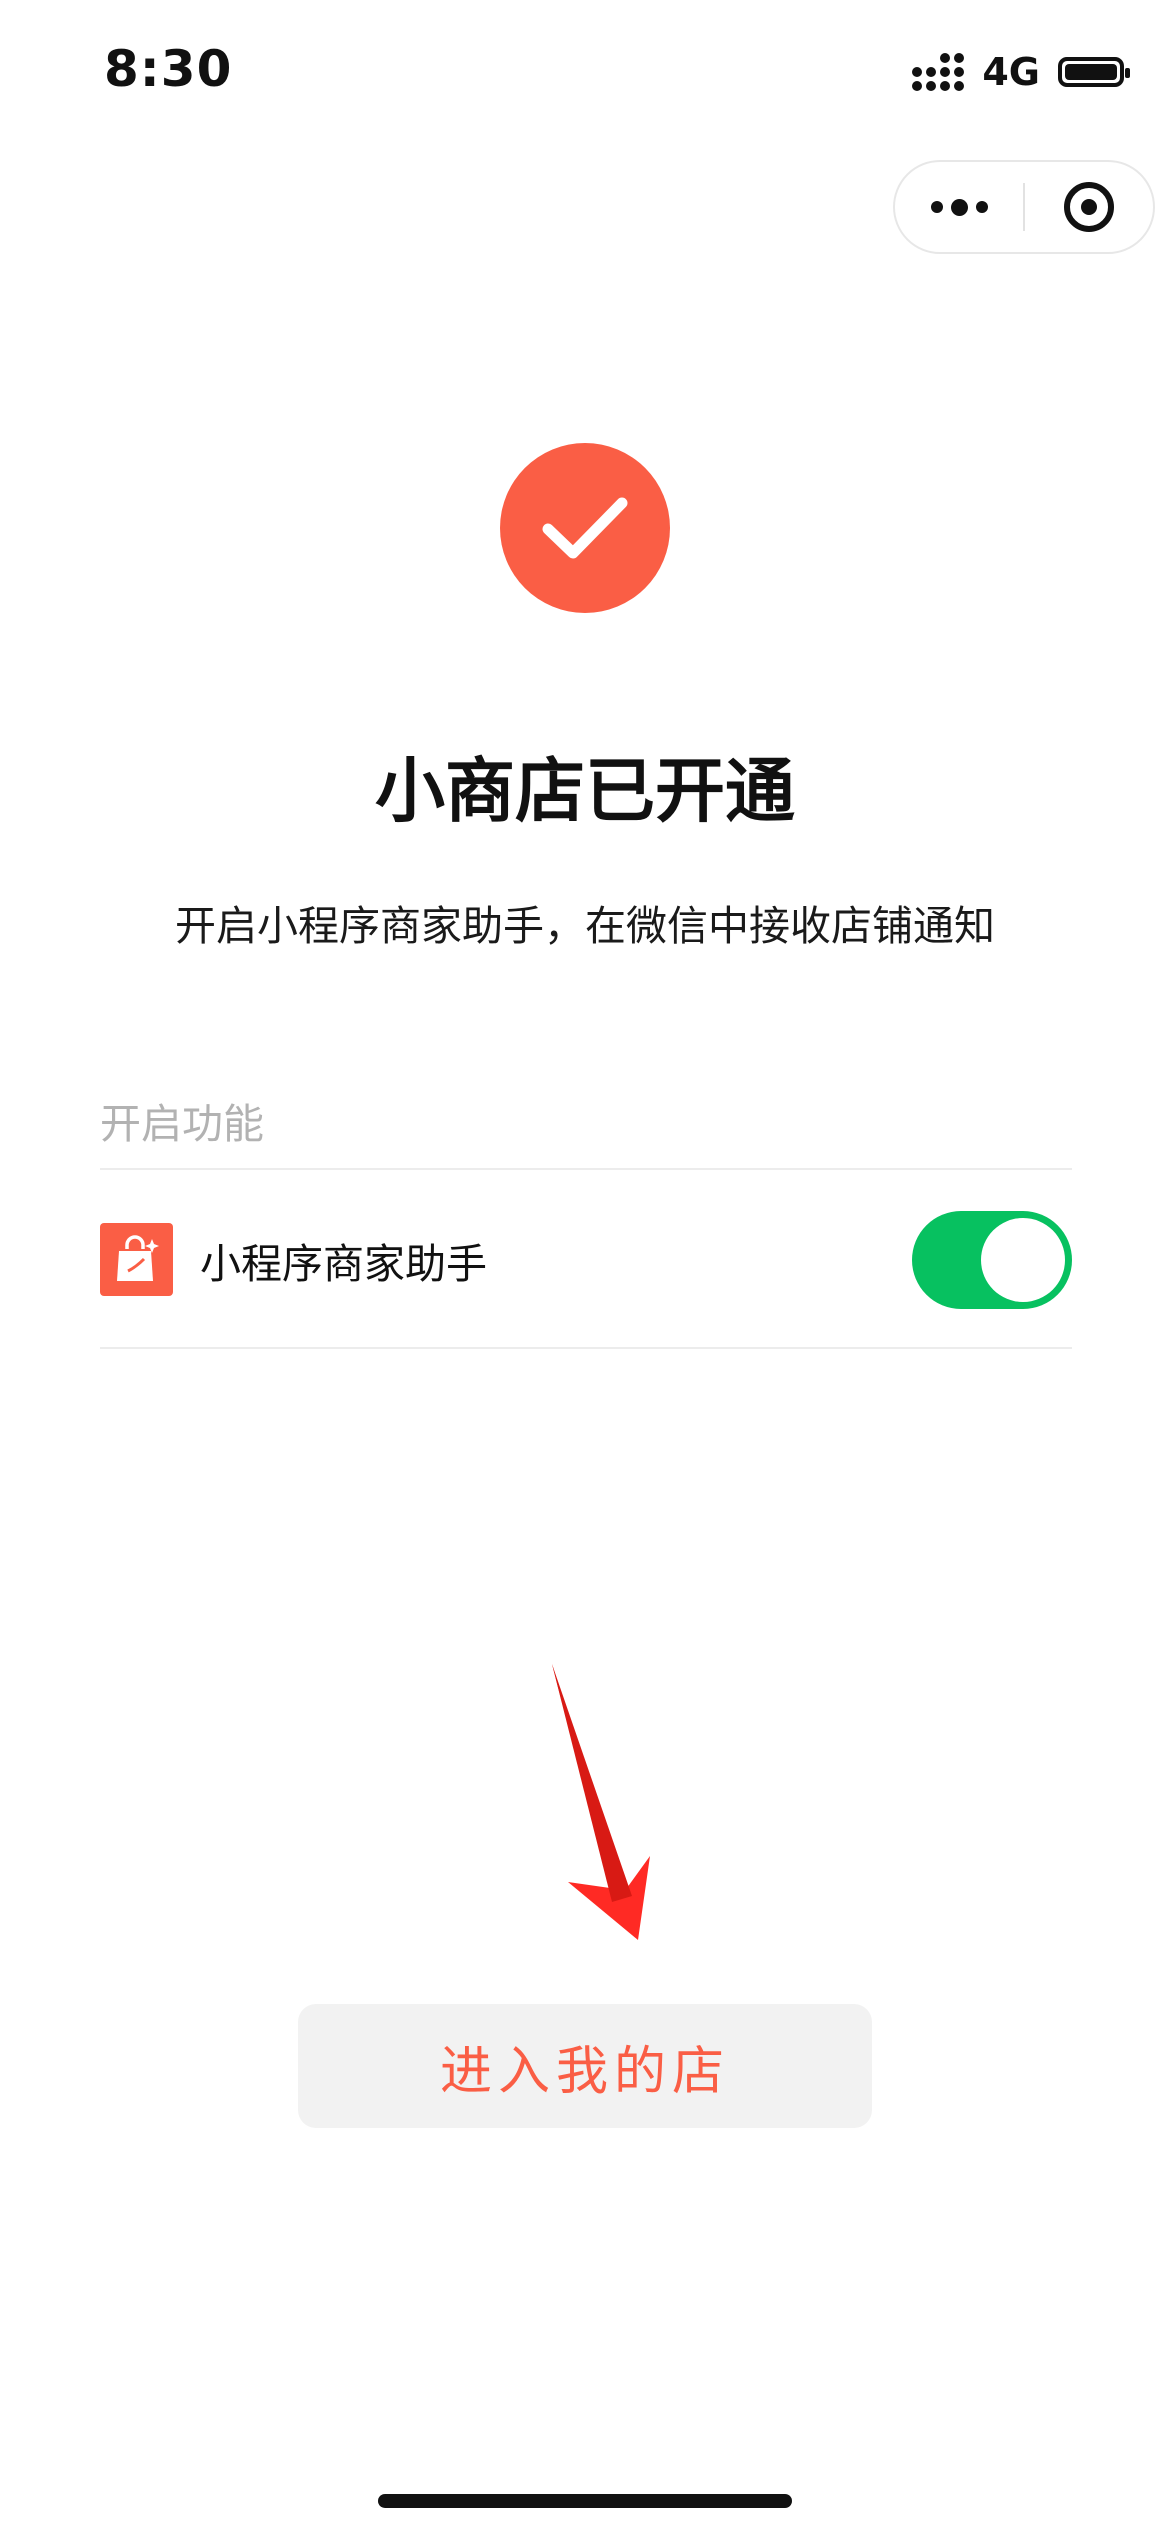 The height and width of the screenshot is (2532, 1170). Describe the element at coordinates (168, 69) in the screenshot. I see `status-time: 8:30` at that location.